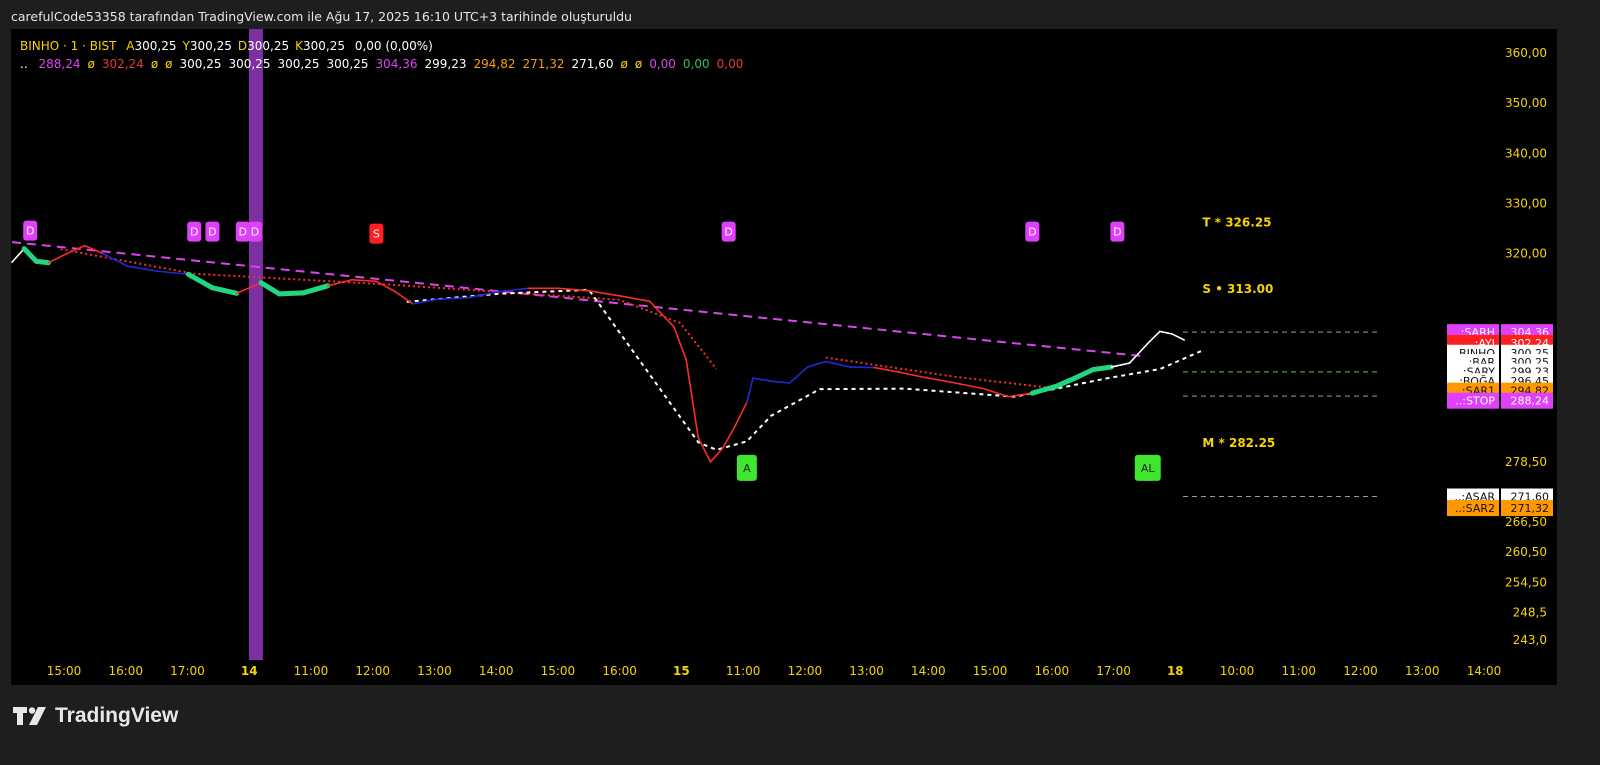 The height and width of the screenshot is (765, 1600). I want to click on price-tick-label: 254,50, so click(1526, 582).